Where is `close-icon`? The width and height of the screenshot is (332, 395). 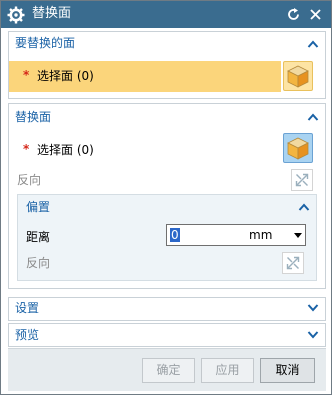 close-icon is located at coordinates (315, 14).